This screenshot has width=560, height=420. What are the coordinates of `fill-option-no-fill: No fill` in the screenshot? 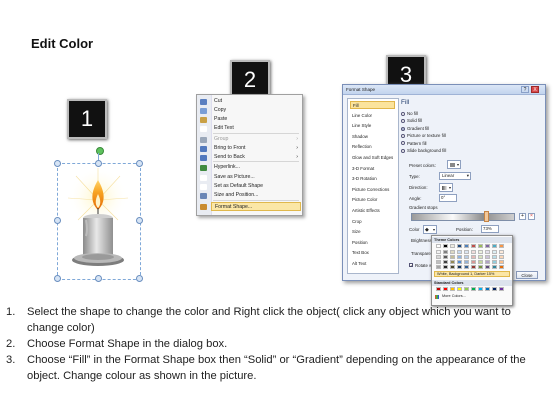 It's located at (446, 113).